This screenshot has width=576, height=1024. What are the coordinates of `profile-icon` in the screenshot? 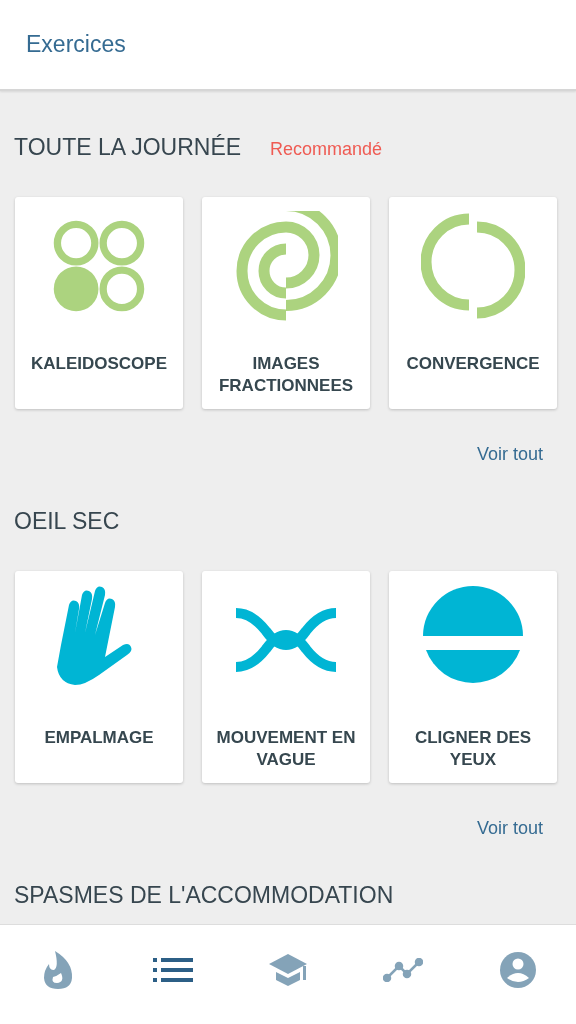 It's located at (518, 969).